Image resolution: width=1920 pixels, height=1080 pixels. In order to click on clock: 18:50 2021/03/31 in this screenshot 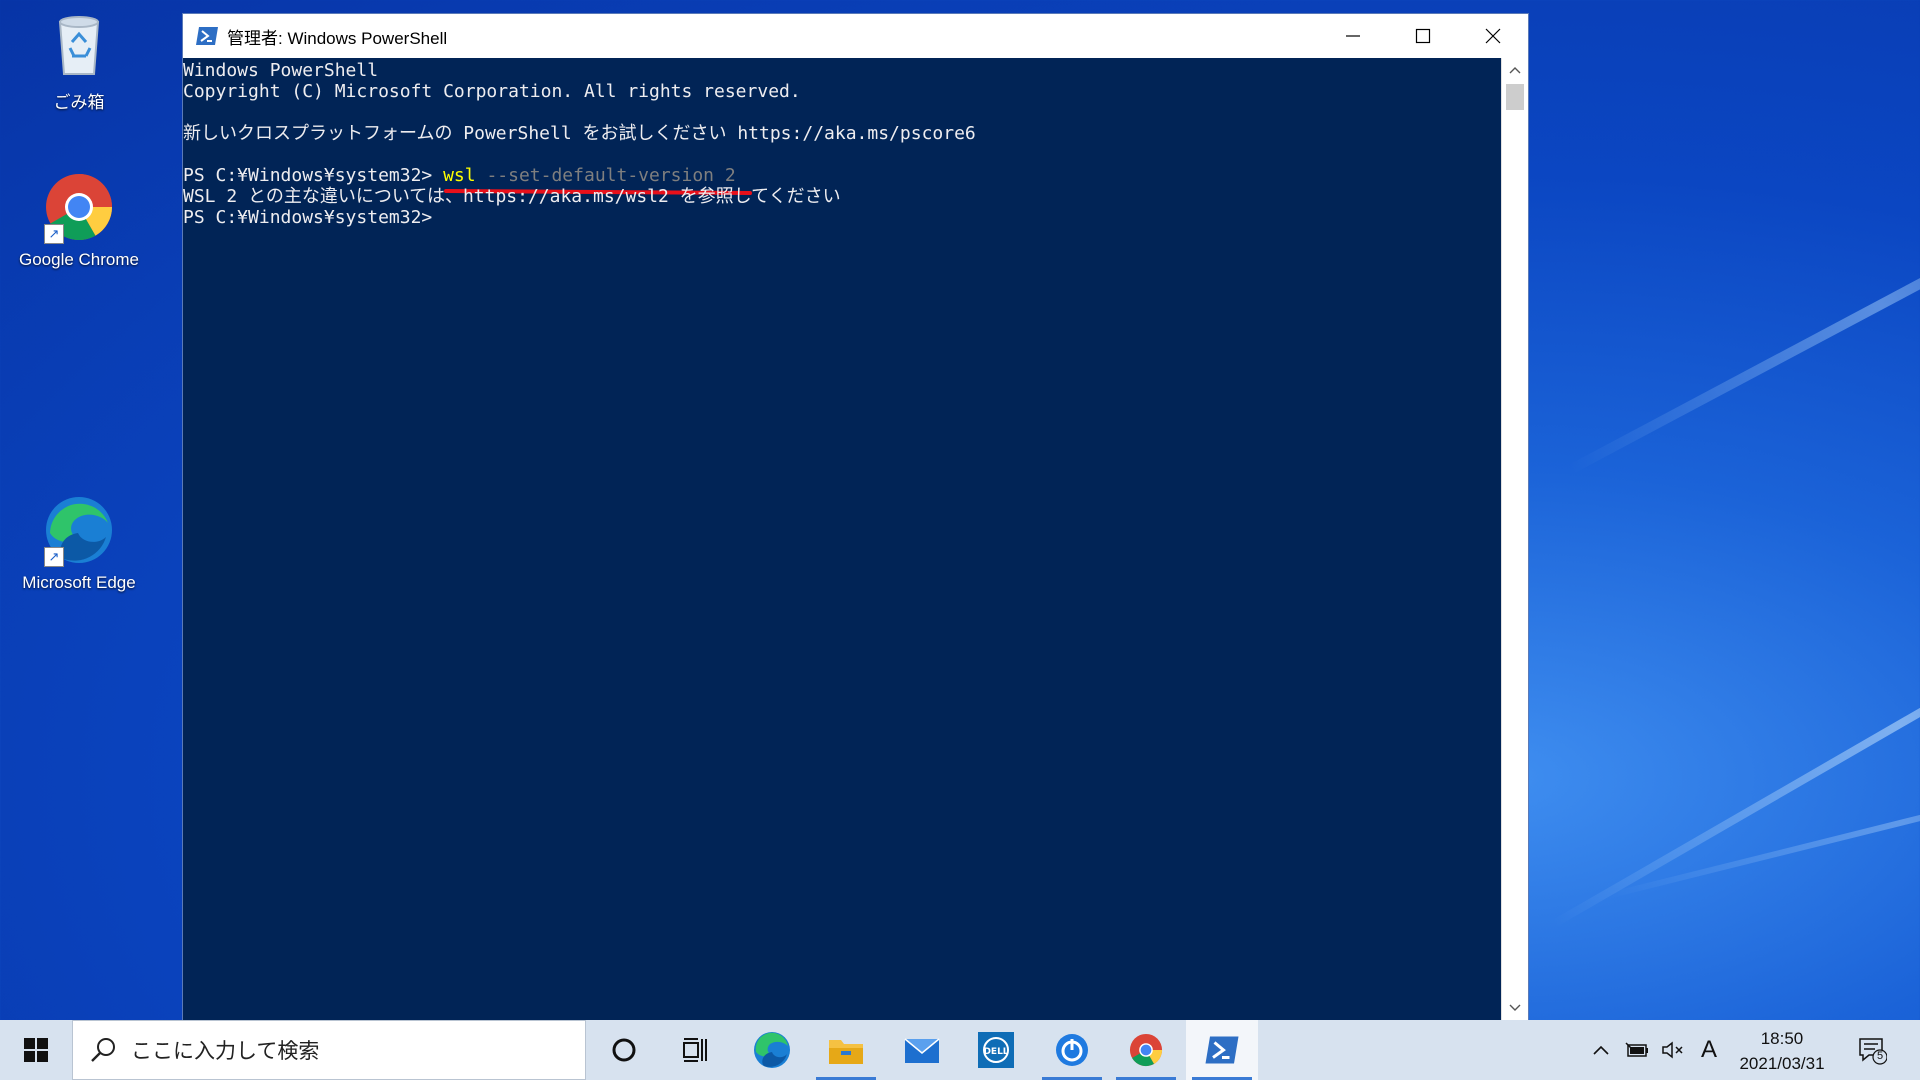, I will do `click(1782, 1051)`.